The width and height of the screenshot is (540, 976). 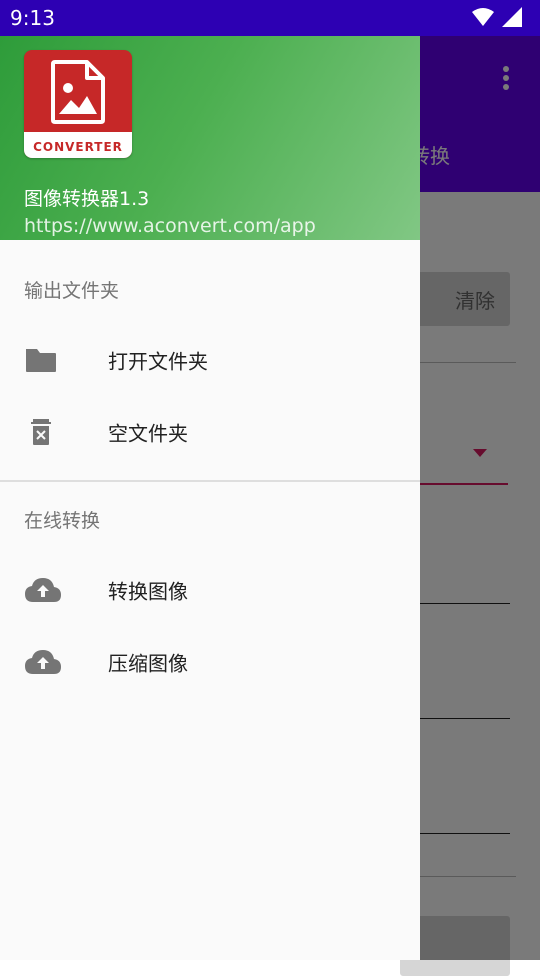 What do you see at coordinates (41, 360) in the screenshot?
I see `folder-icon` at bounding box center [41, 360].